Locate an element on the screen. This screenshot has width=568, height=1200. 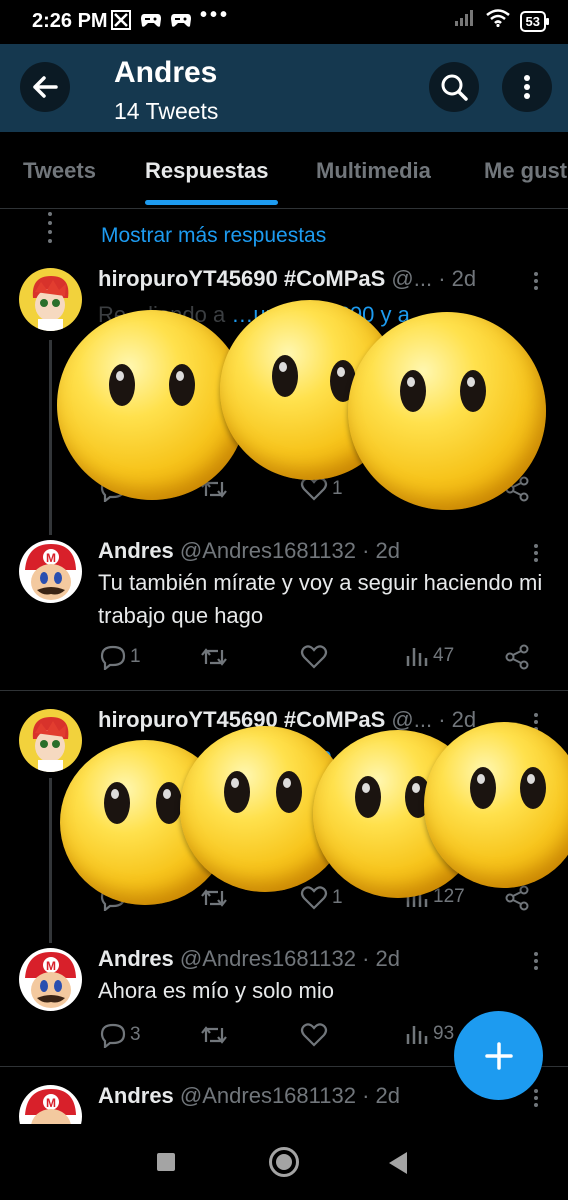
wifi-icon is located at coordinates (497, 21).